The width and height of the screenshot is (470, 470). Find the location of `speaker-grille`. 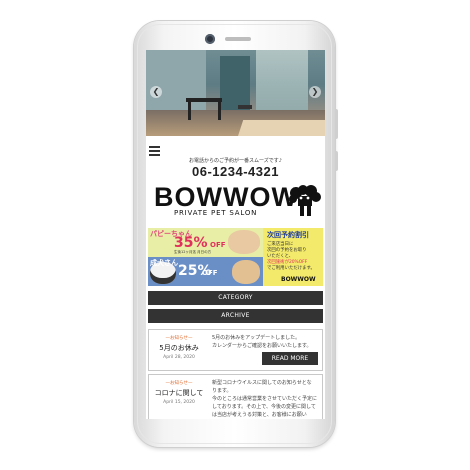

speaker-grille is located at coordinates (238, 39).